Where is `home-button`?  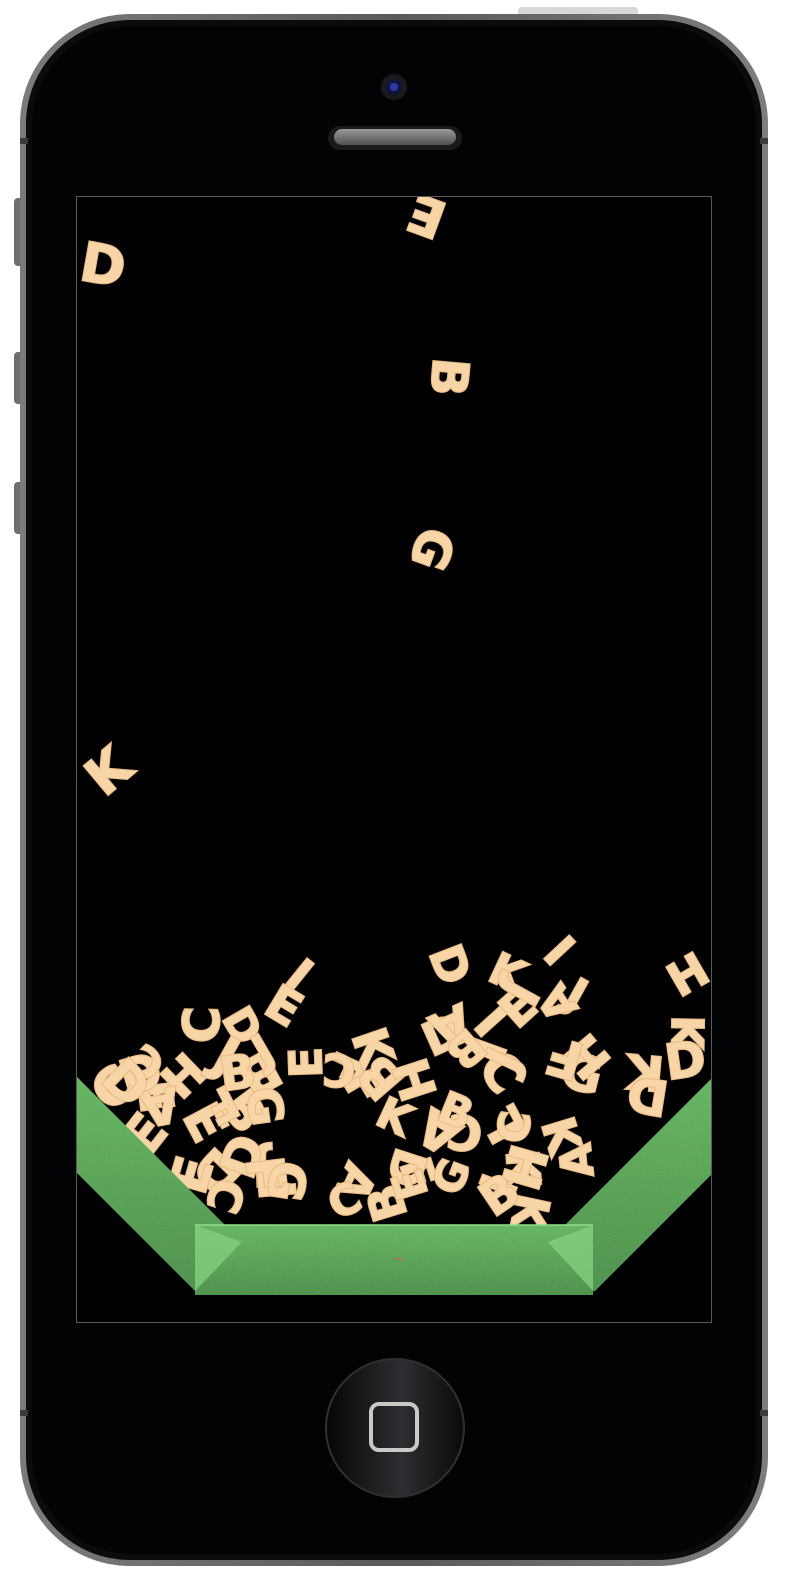 home-button is located at coordinates (395, 1428).